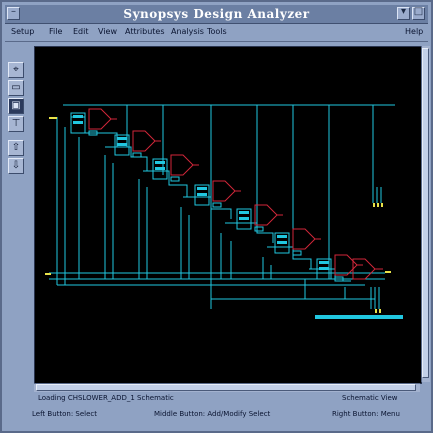  Describe the element at coordinates (16, 148) in the screenshot. I see `up-icon: ⇧` at that location.